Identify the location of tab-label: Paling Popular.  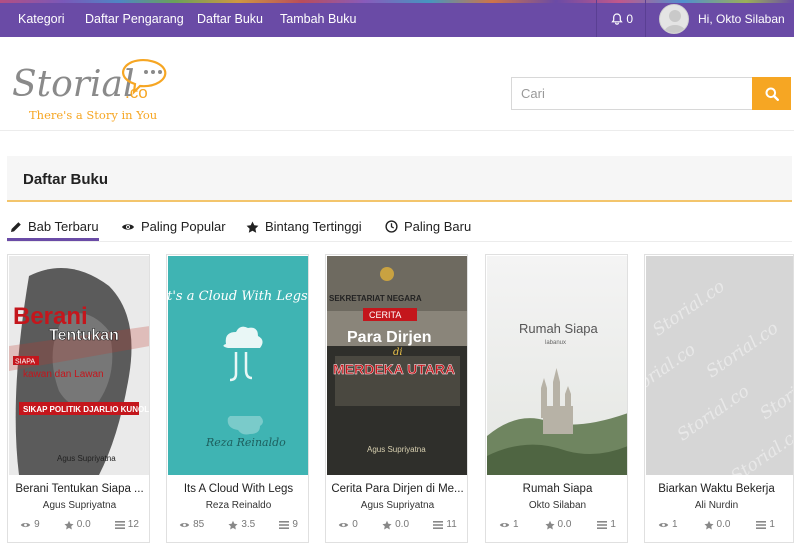
(183, 226).